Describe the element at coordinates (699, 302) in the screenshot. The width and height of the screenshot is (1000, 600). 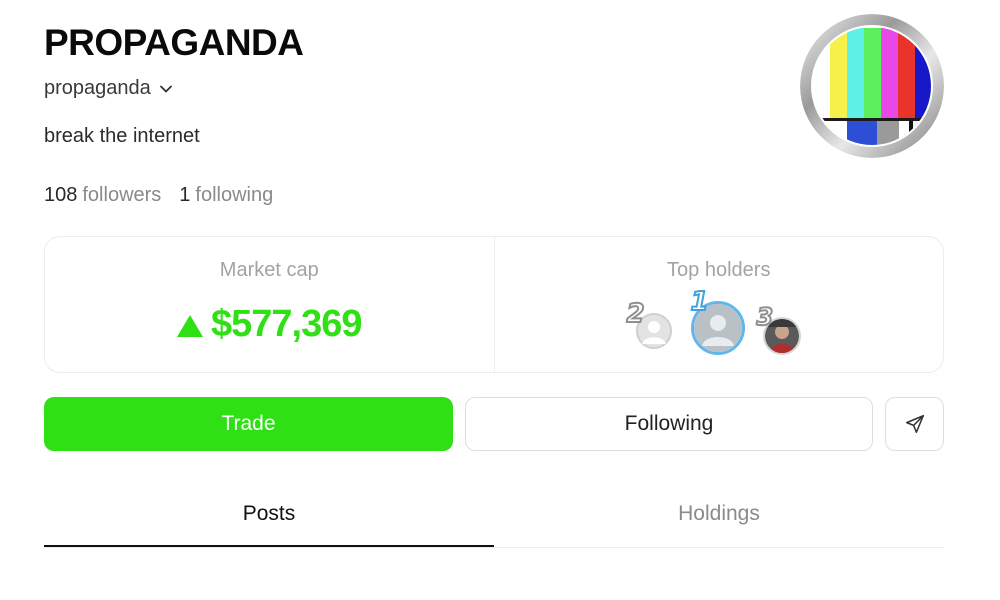
I see `holder-rank-1-badge: 1` at that location.